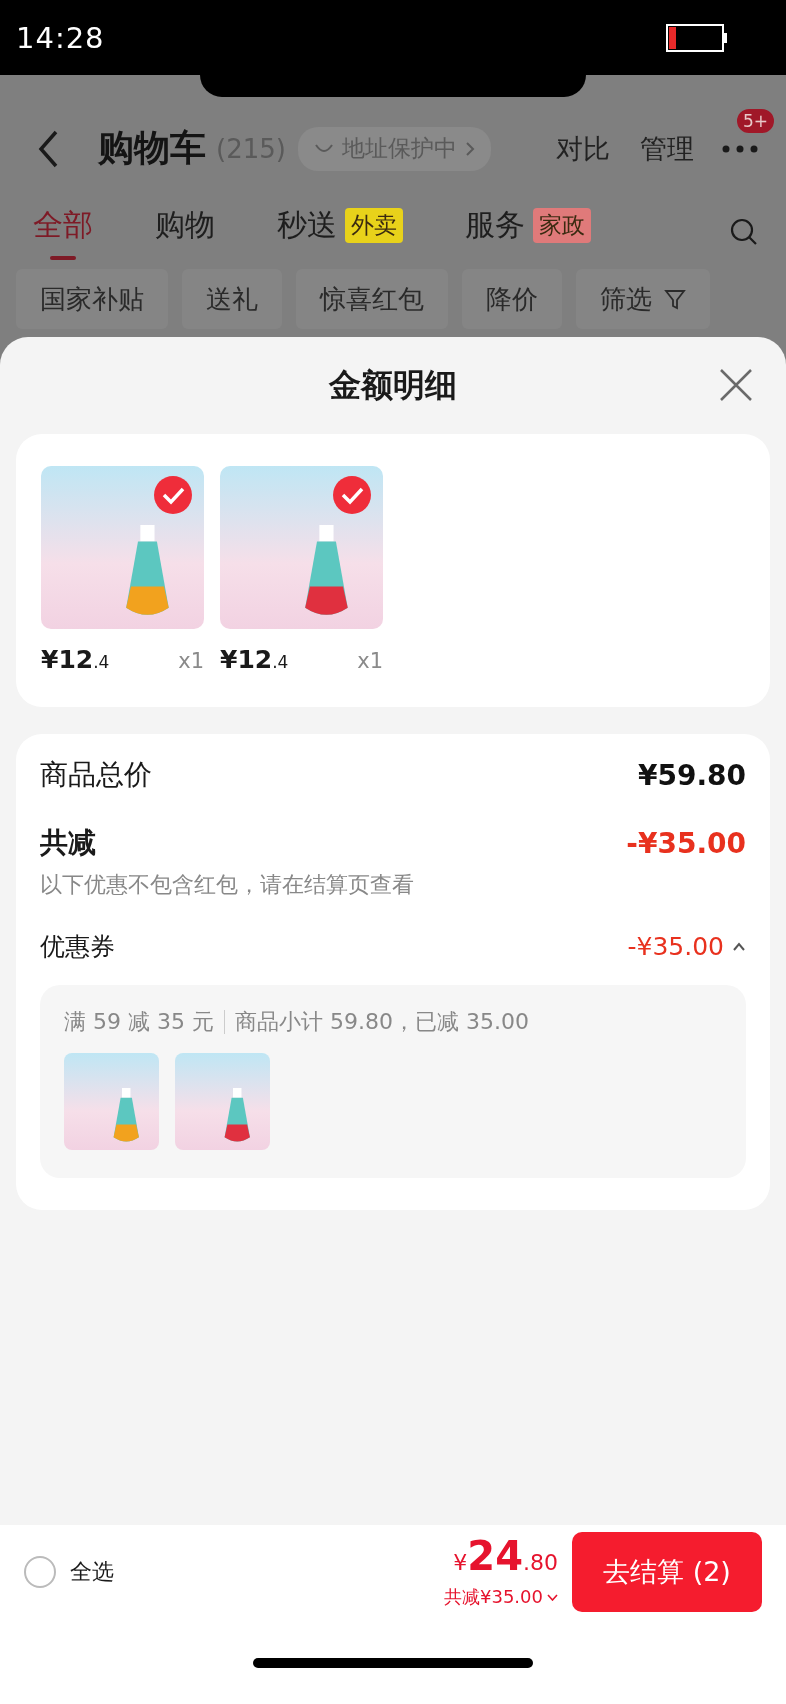 The width and height of the screenshot is (786, 1704). Describe the element at coordinates (381, 1022) in the screenshot. I see `coupon-subtotal: 商品小计 59.80，已减 35.00` at that location.